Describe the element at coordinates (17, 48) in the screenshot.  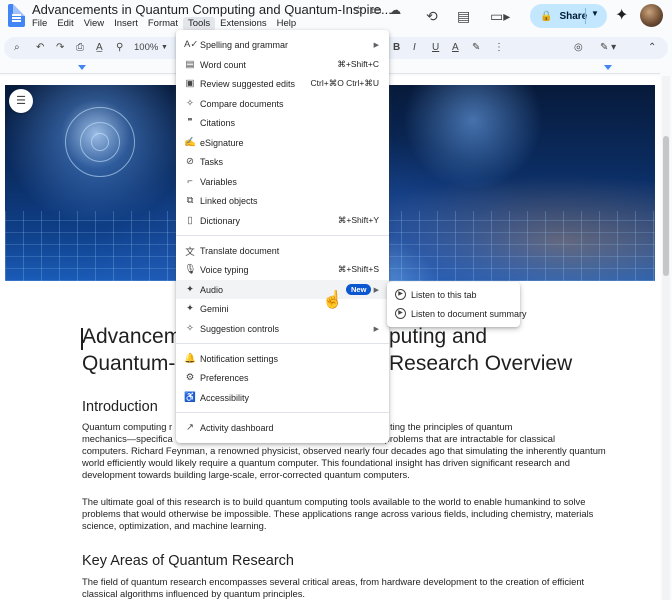
I see `search-icon: ⌕` at that location.